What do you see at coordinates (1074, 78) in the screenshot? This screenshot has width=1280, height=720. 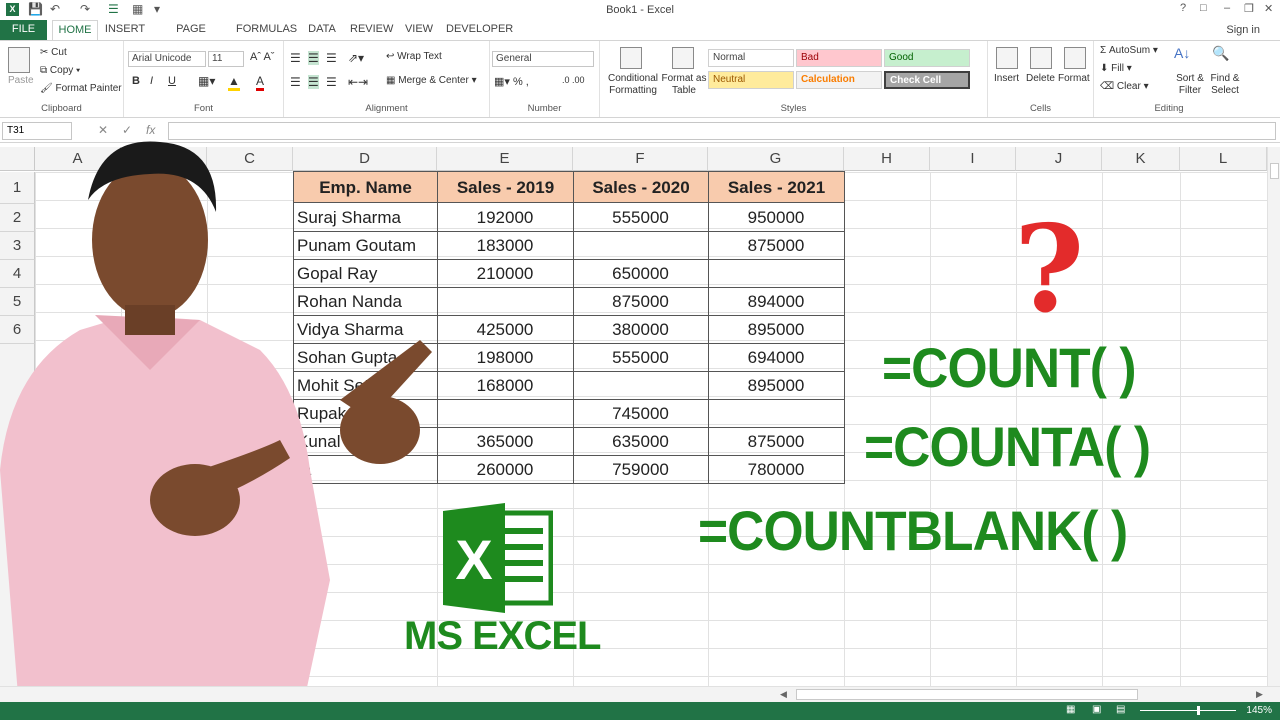 I see `format-cells-button: Format` at bounding box center [1074, 78].